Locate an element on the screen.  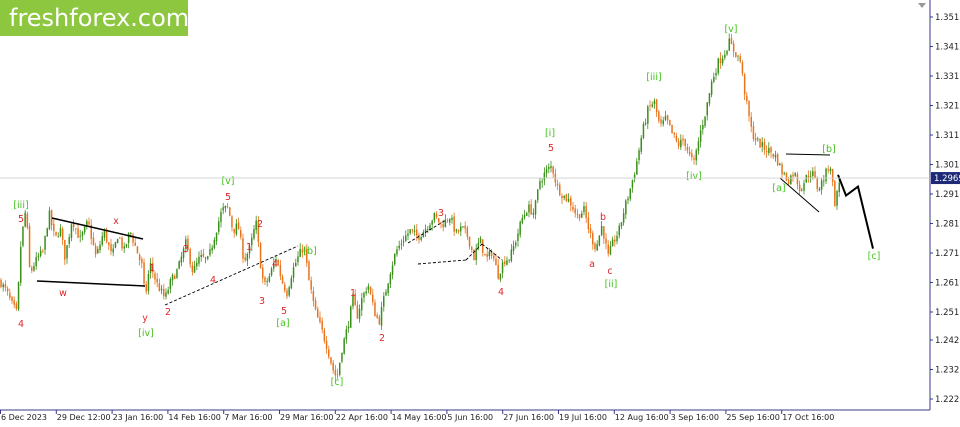
wave-label: a is located at coordinates (592, 264).